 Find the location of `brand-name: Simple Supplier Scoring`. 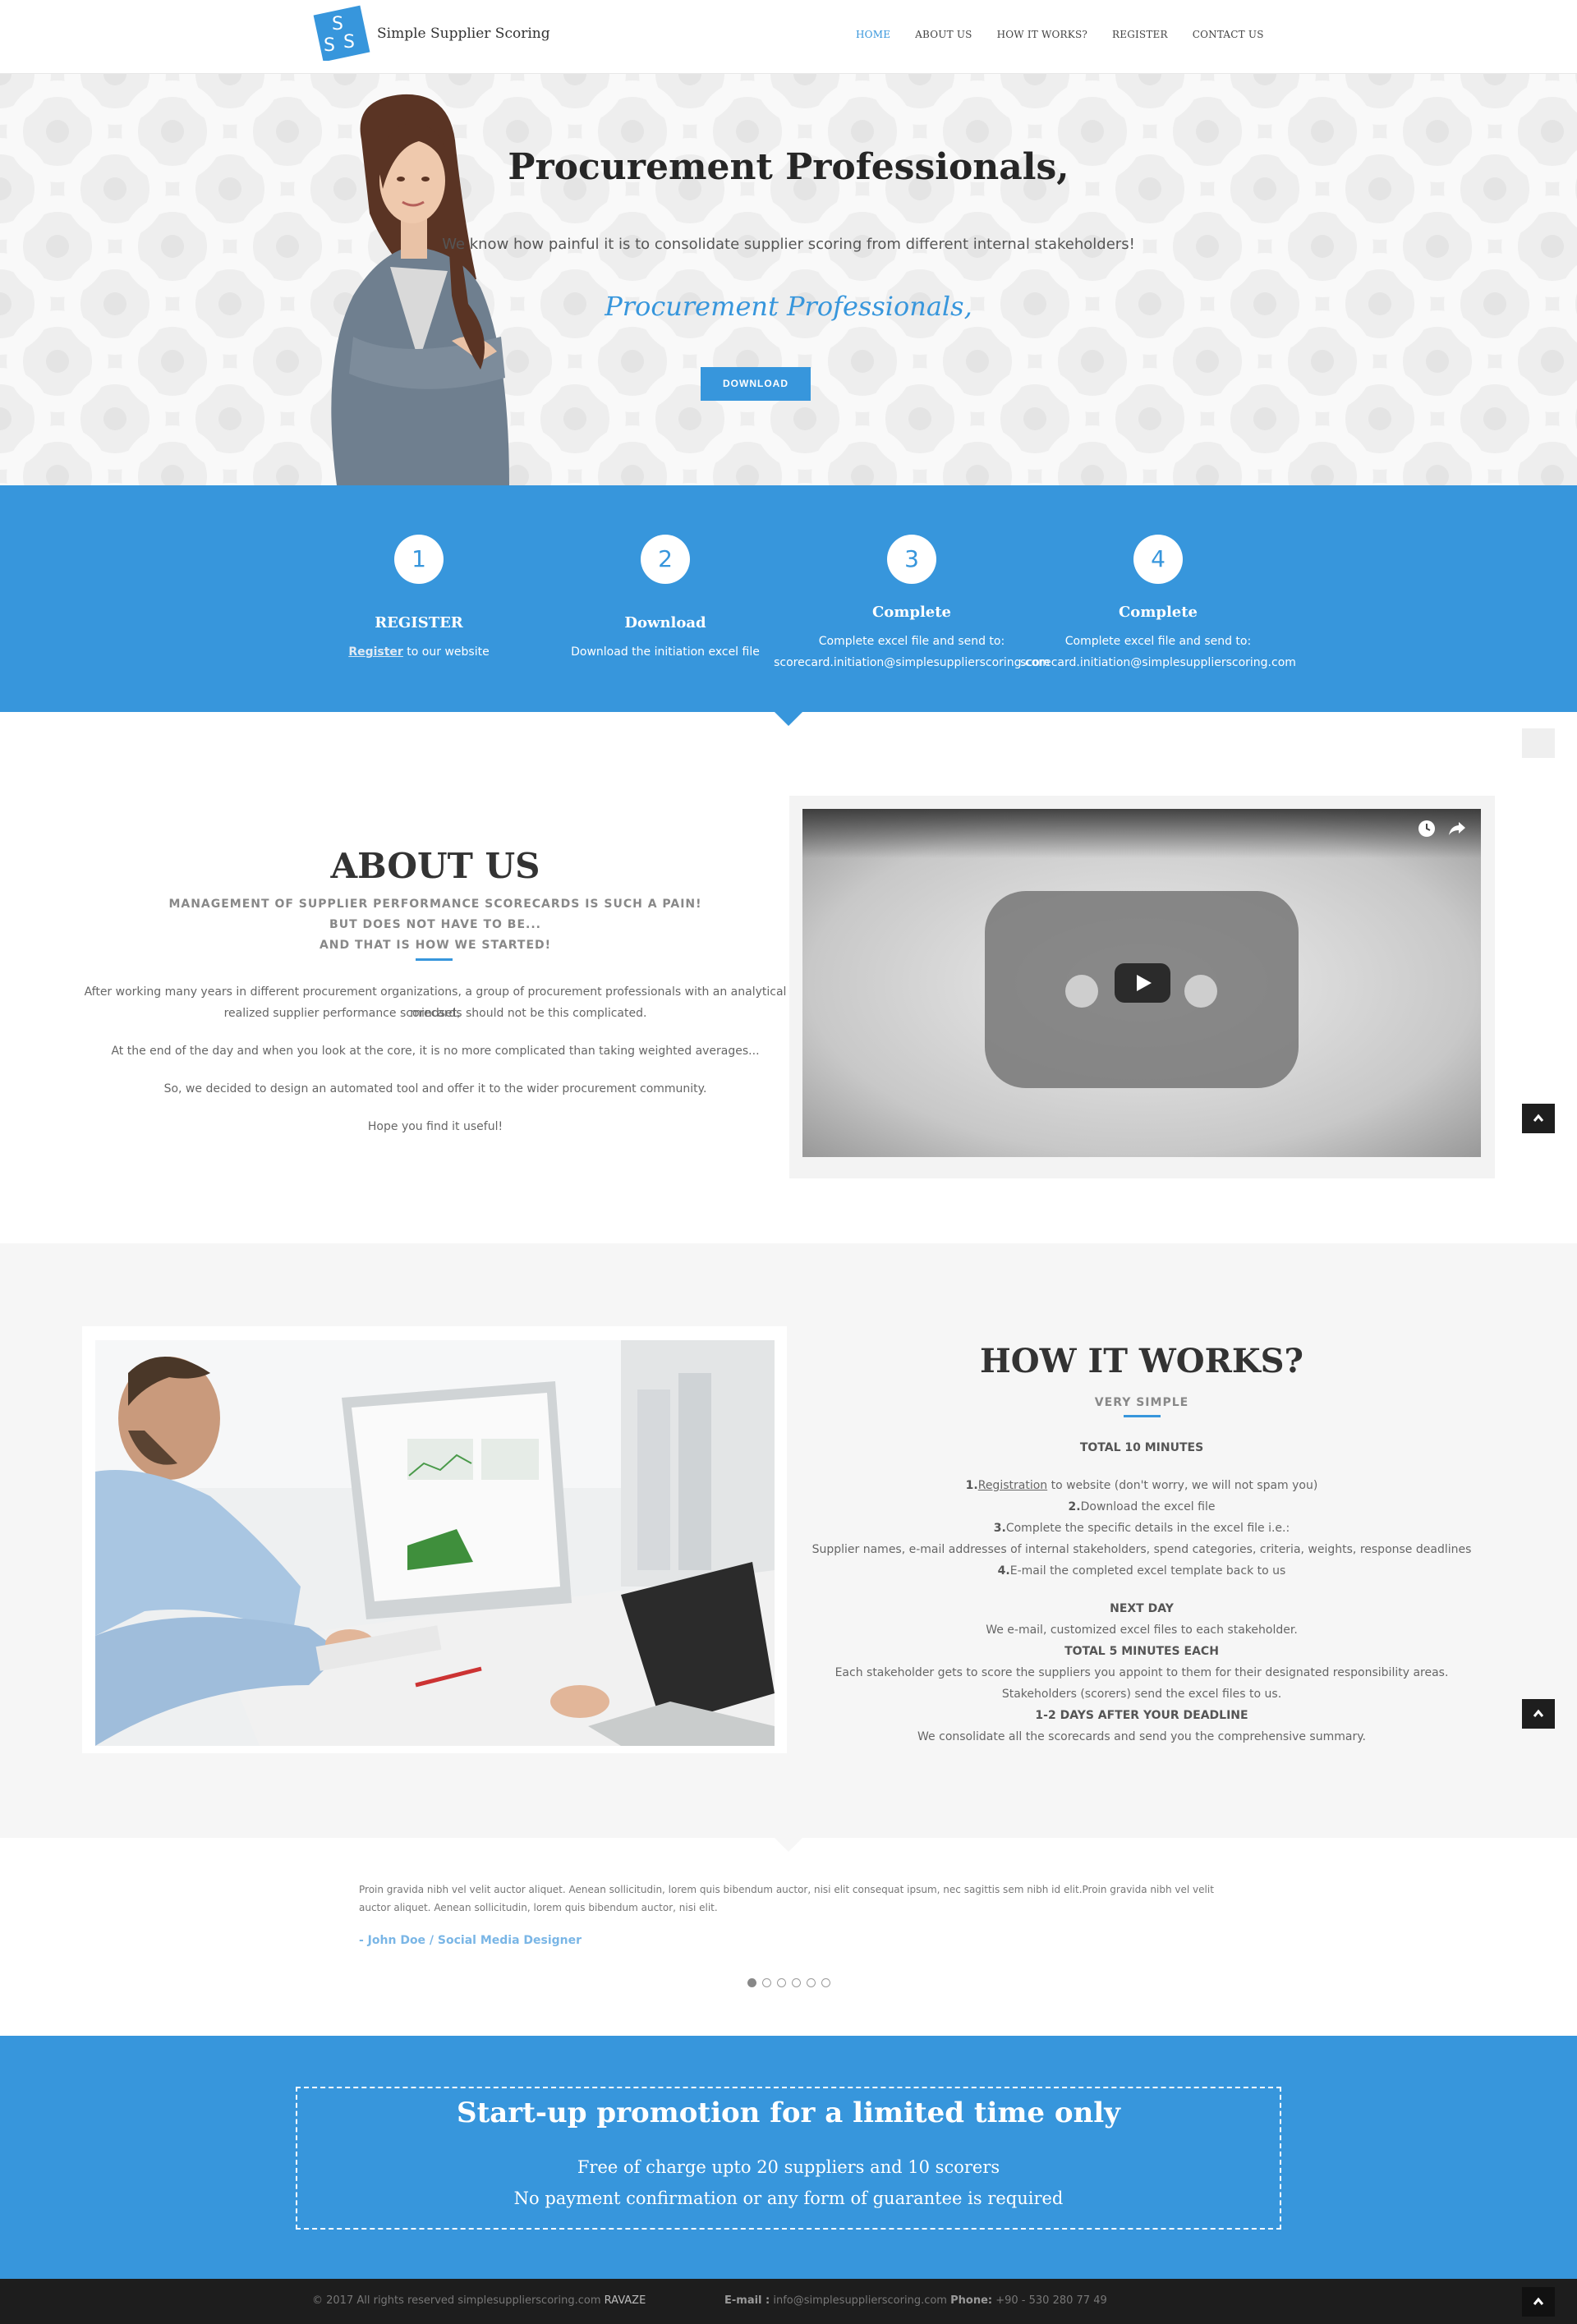

brand-name: Simple Supplier Scoring is located at coordinates (464, 33).